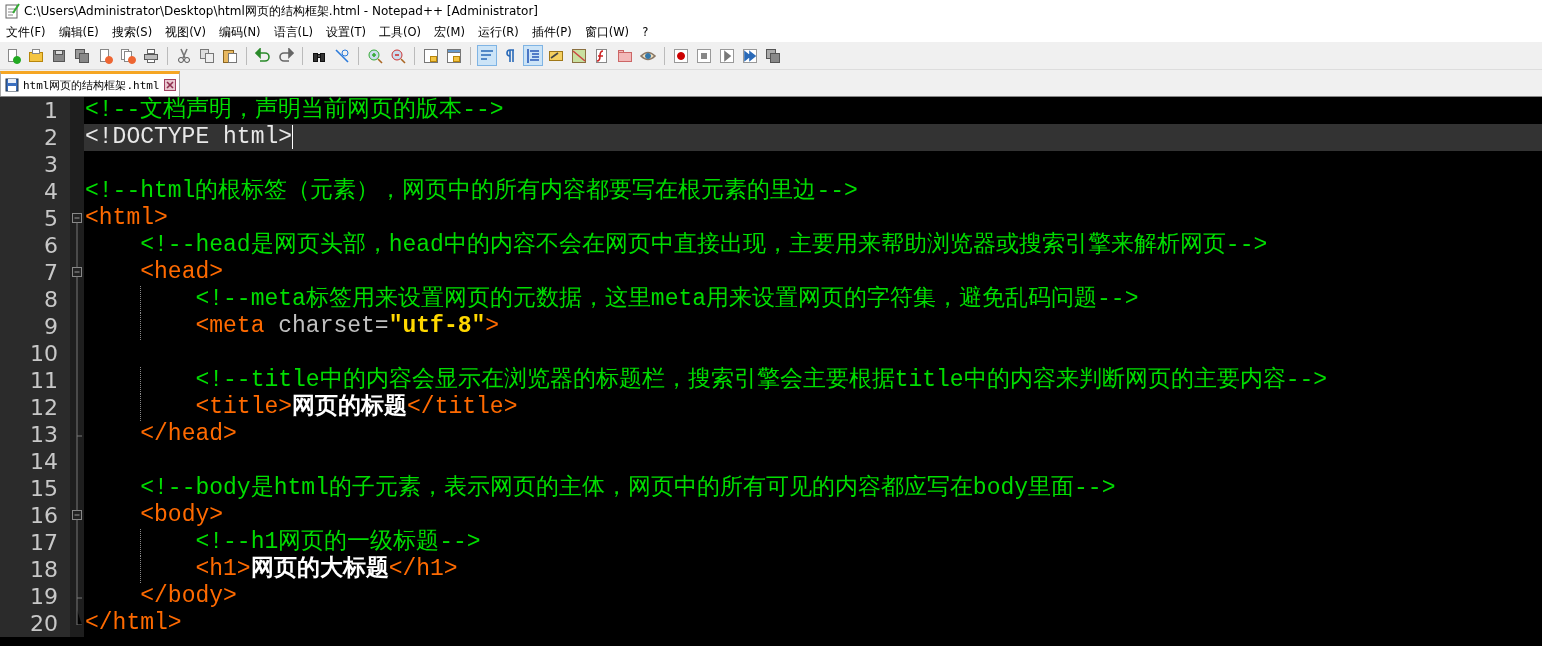  What do you see at coordinates (342, 55) in the screenshot?
I see `replace-icon` at bounding box center [342, 55].